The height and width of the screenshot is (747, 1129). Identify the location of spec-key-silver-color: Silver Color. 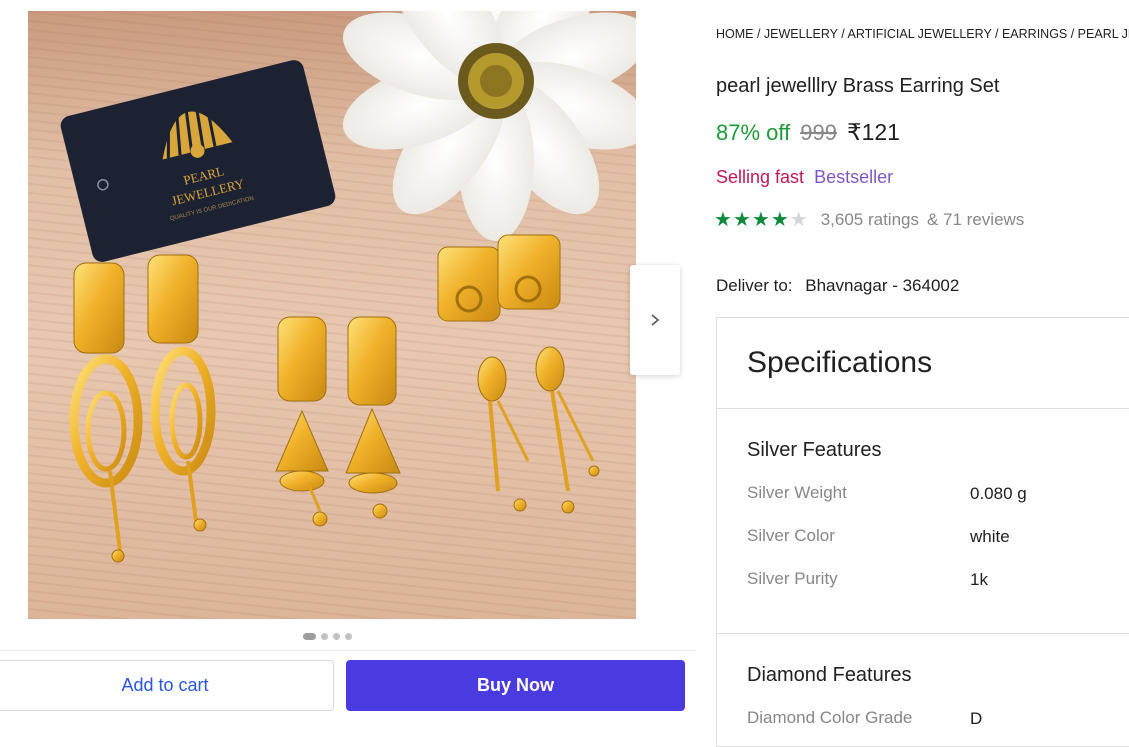
(791, 535).